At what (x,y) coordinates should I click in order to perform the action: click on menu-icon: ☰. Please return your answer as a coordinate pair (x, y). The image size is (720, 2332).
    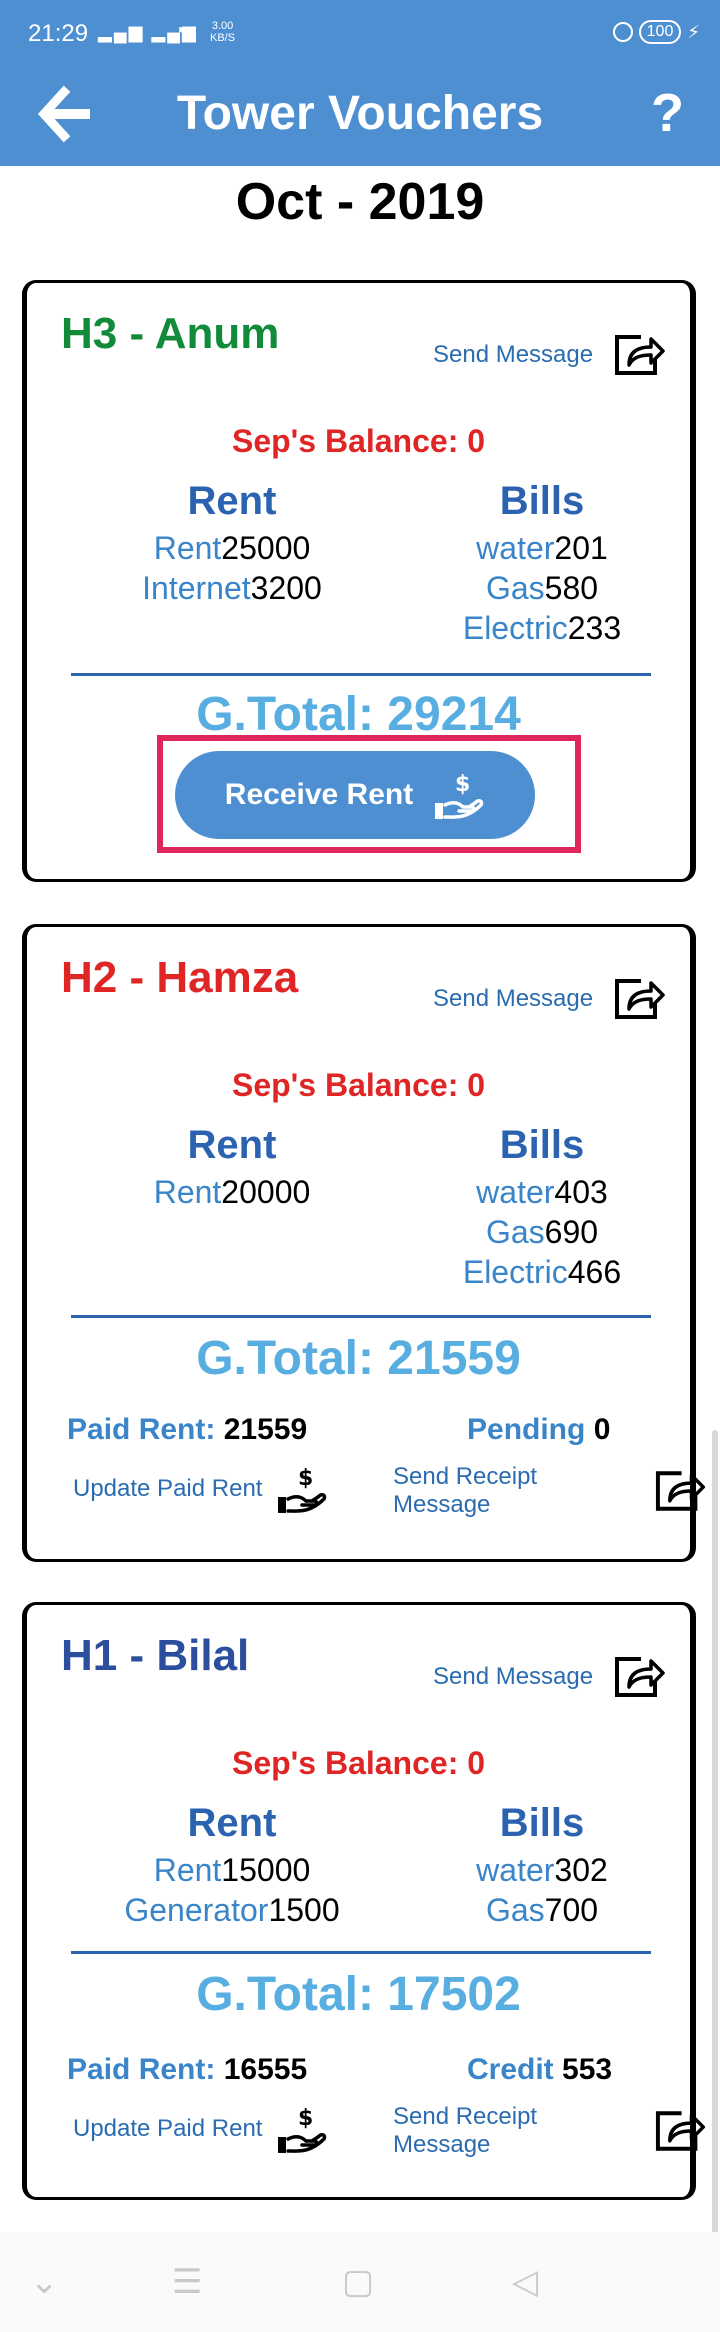
    Looking at the image, I should click on (187, 2282).